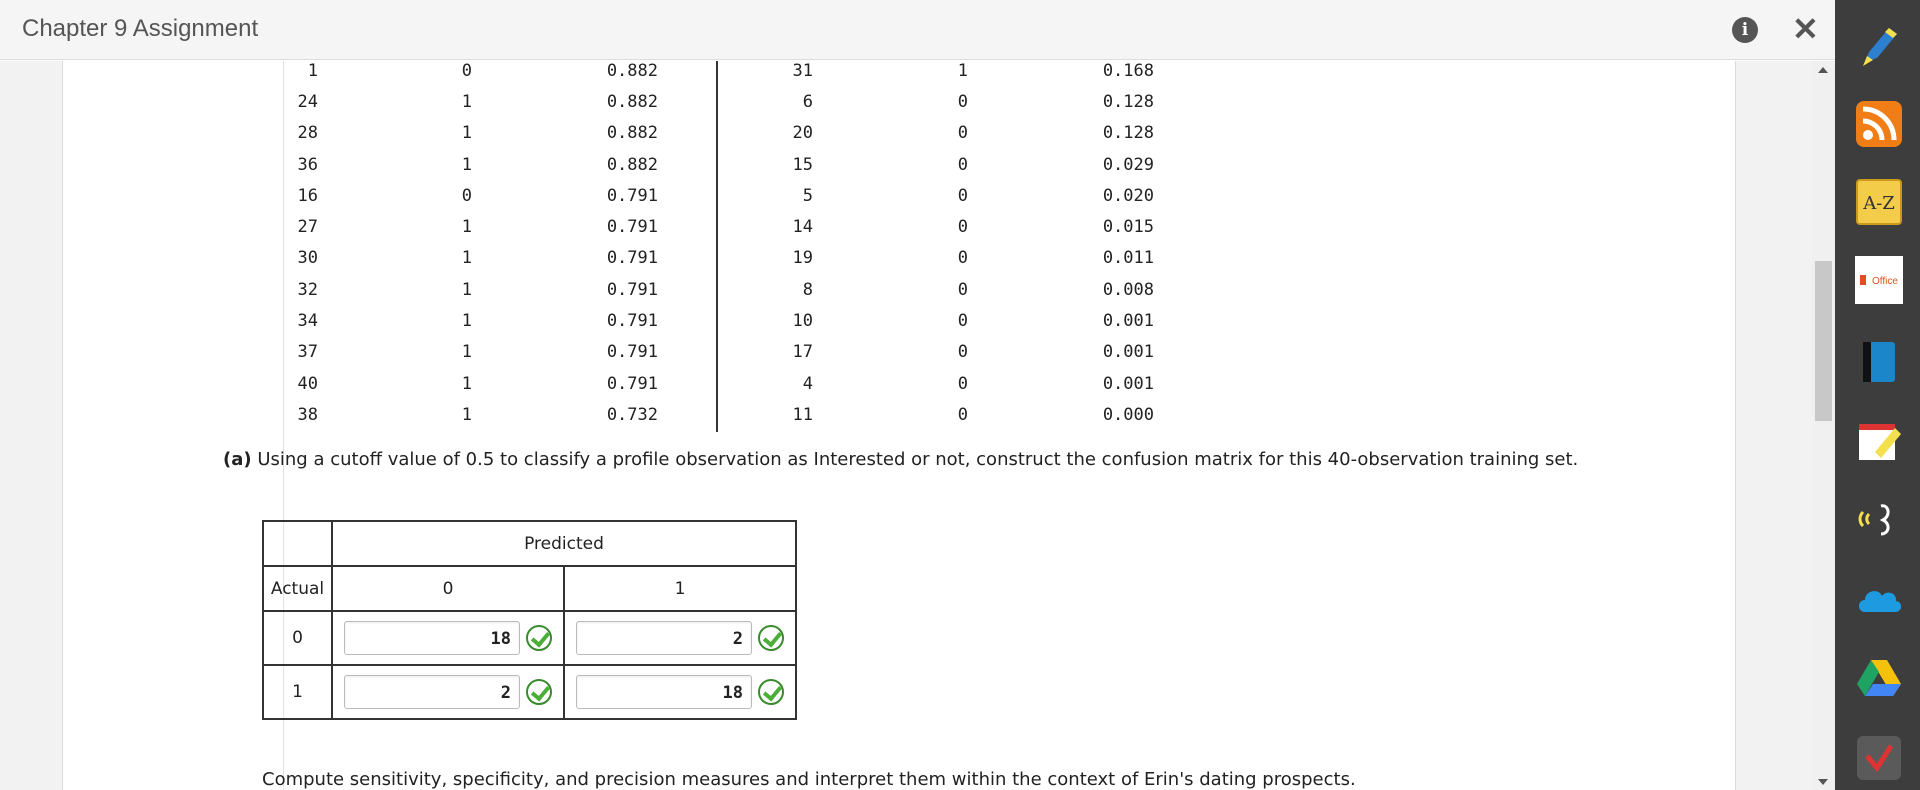  Describe the element at coordinates (307, 415) in the screenshot. I see `table-cell: 38` at that location.